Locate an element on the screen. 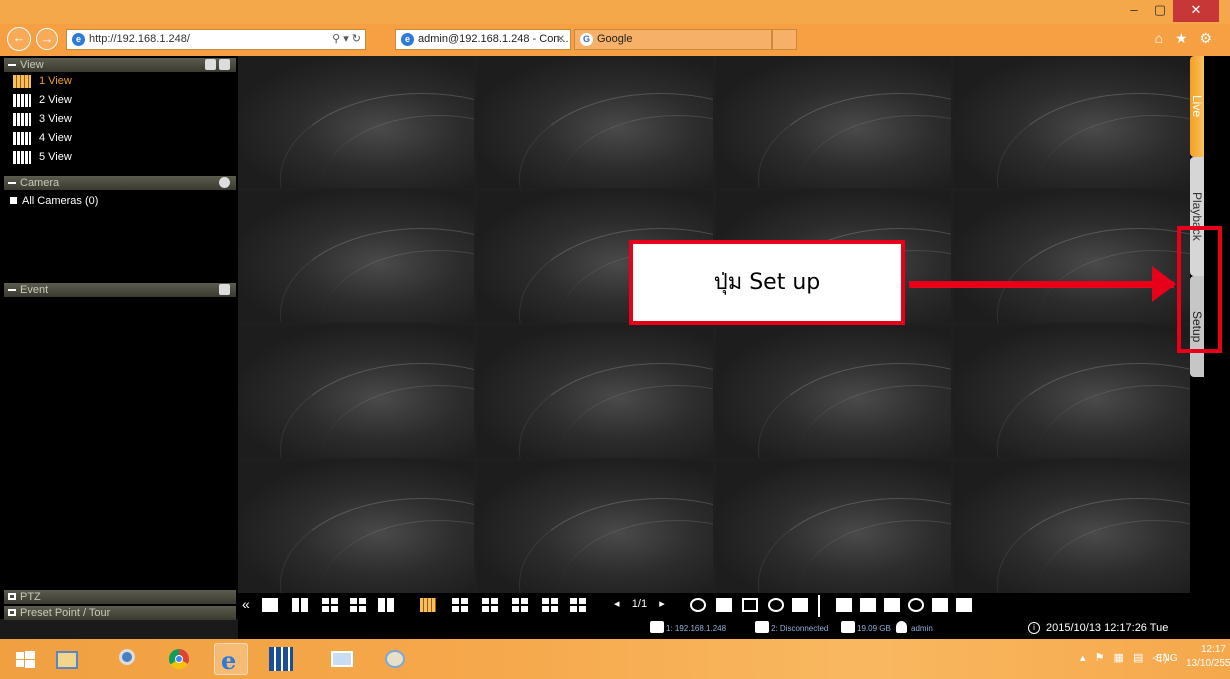 This screenshot has height=679, width=1230. date-time: 2015/10/13 12:17:26 Tue is located at coordinates (1107, 628).